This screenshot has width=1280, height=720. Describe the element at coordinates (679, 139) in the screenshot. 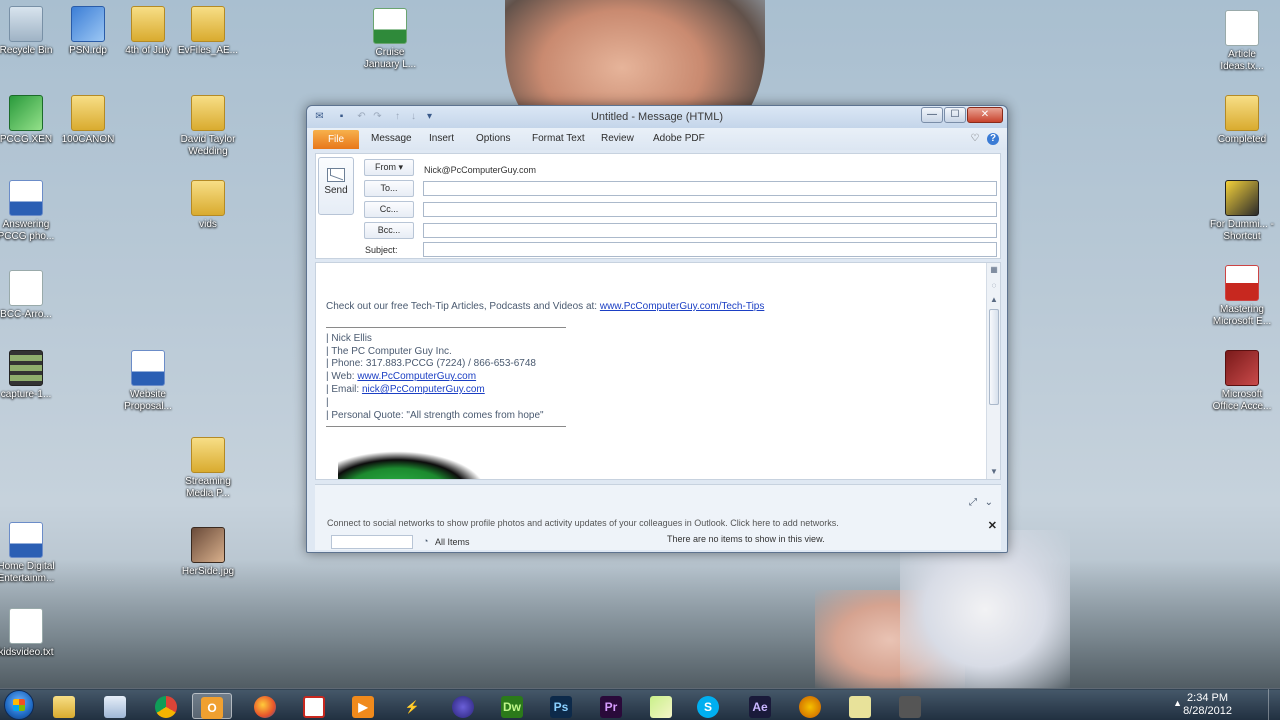

I see `tab-adobe-pdf: Adobe PDF` at that location.